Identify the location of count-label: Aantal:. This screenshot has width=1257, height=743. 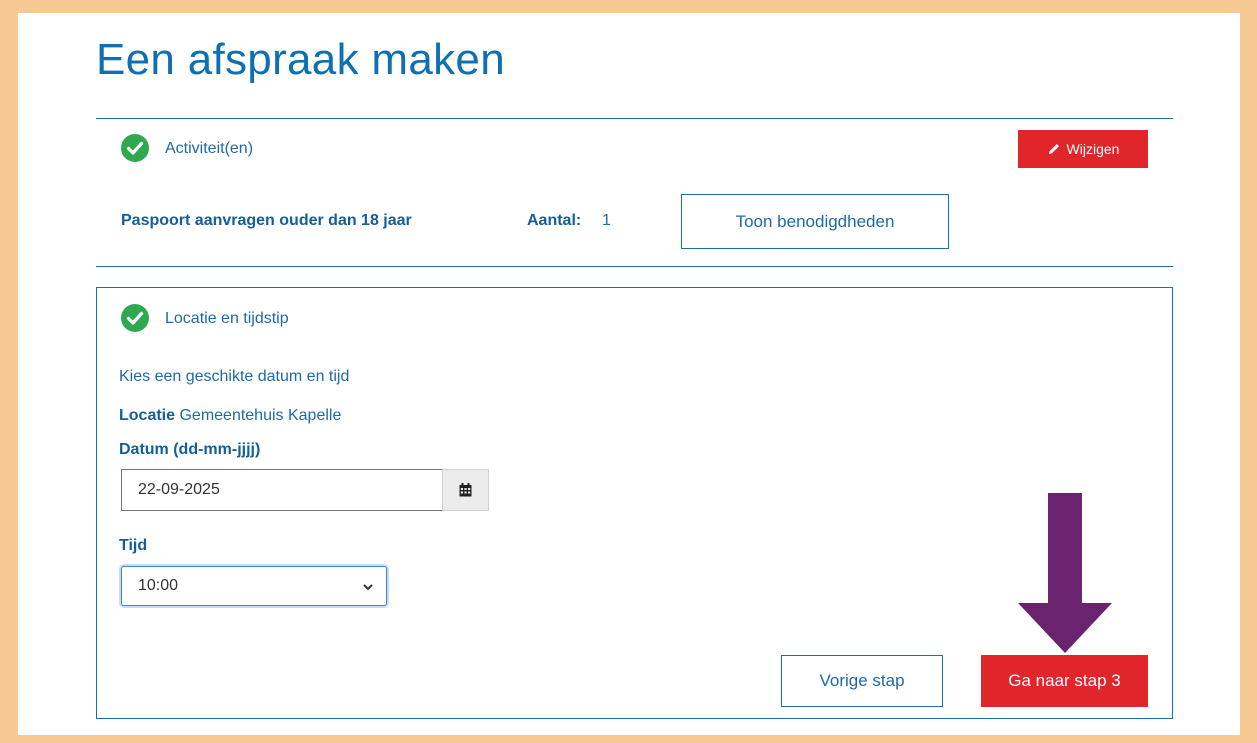
(554, 220).